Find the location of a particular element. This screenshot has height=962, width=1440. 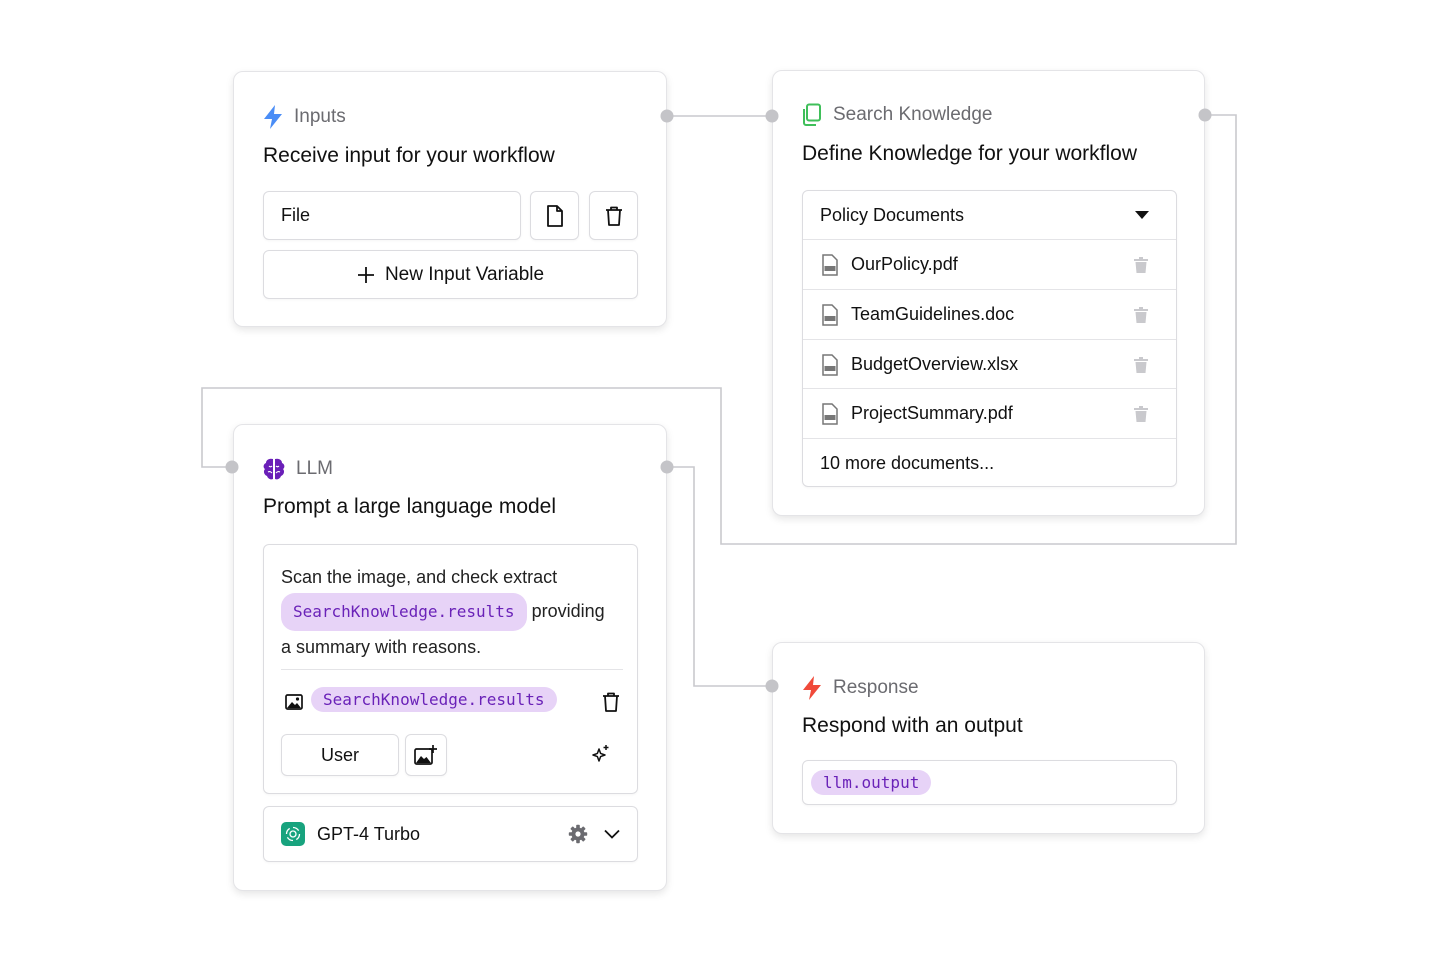

inputs-output-port is located at coordinates (667, 116).